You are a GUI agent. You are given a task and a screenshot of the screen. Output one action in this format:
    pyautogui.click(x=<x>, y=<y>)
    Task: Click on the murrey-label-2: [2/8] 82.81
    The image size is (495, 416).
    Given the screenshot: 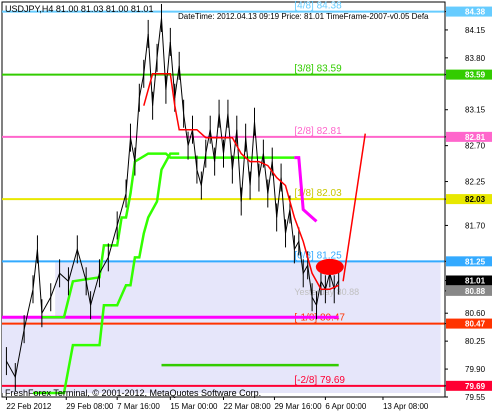 What is the action you would take?
    pyautogui.click(x=318, y=131)
    